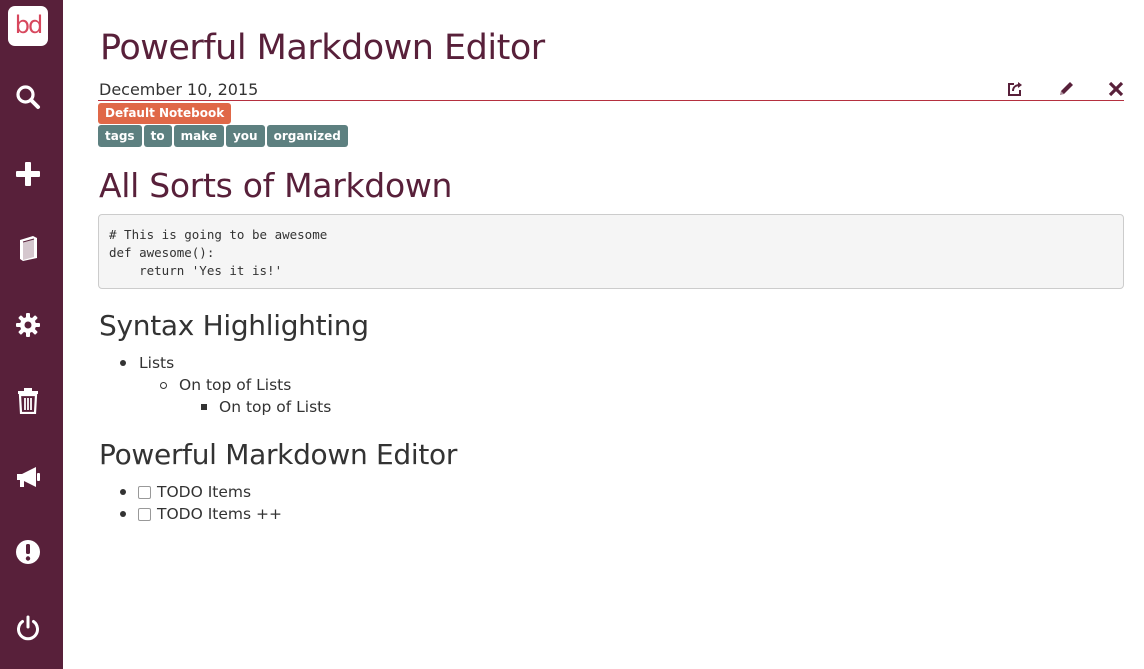  I want to click on tag-badge: organized, so click(307, 136).